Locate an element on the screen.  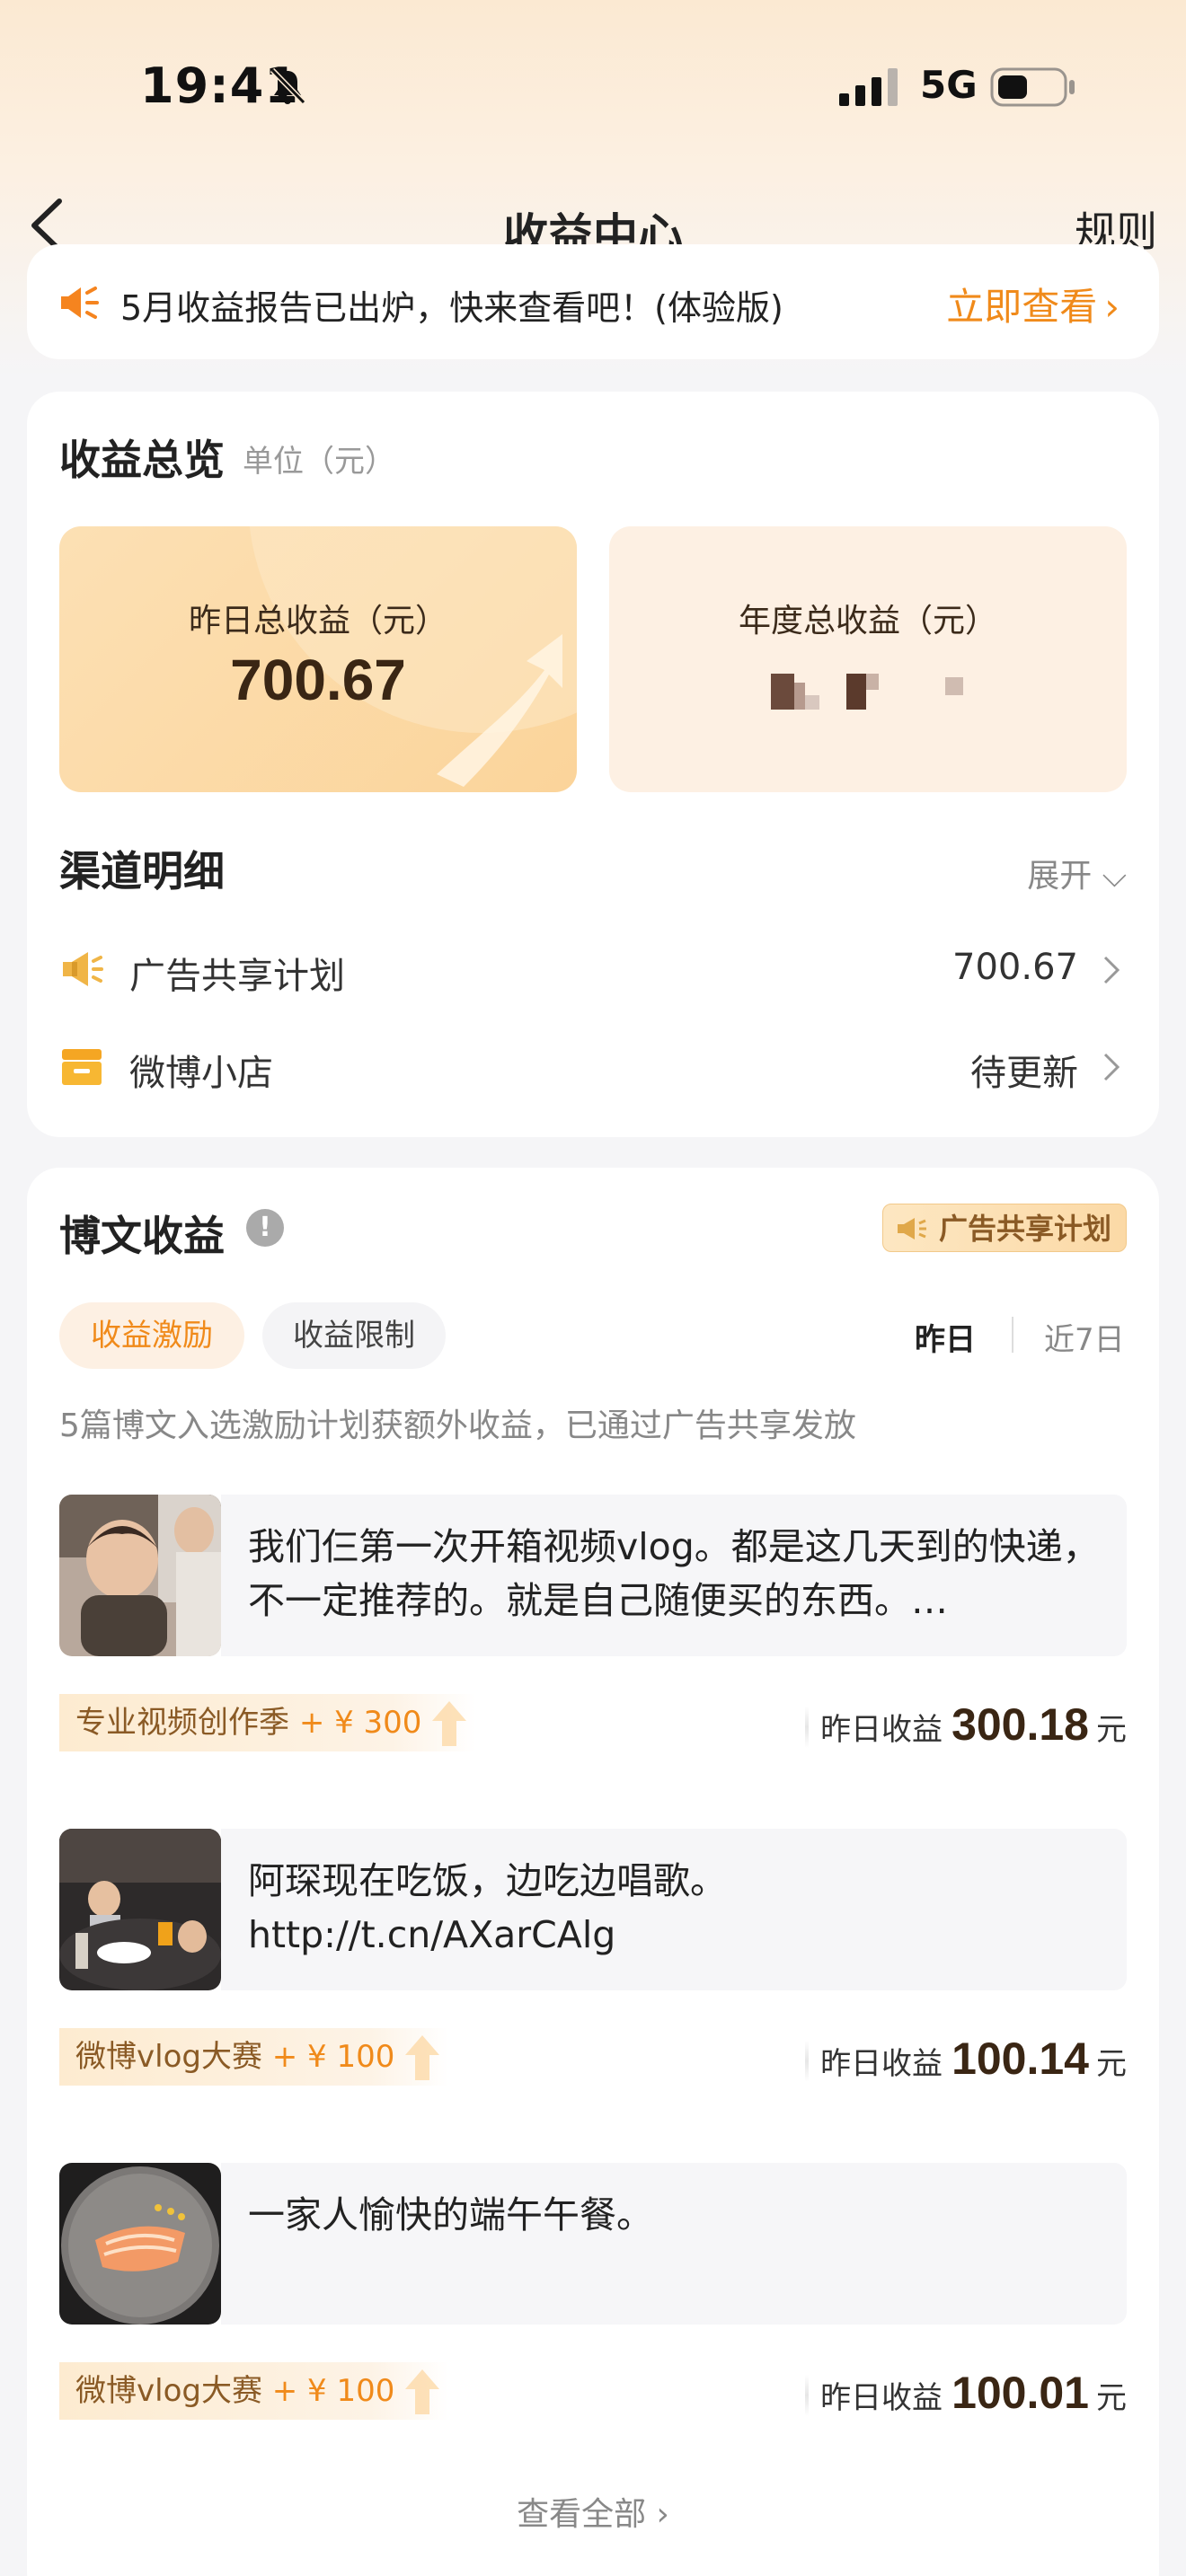
yesterday-earnings-tile: 昨日总收益（元） 700.67 is located at coordinates (318, 659).